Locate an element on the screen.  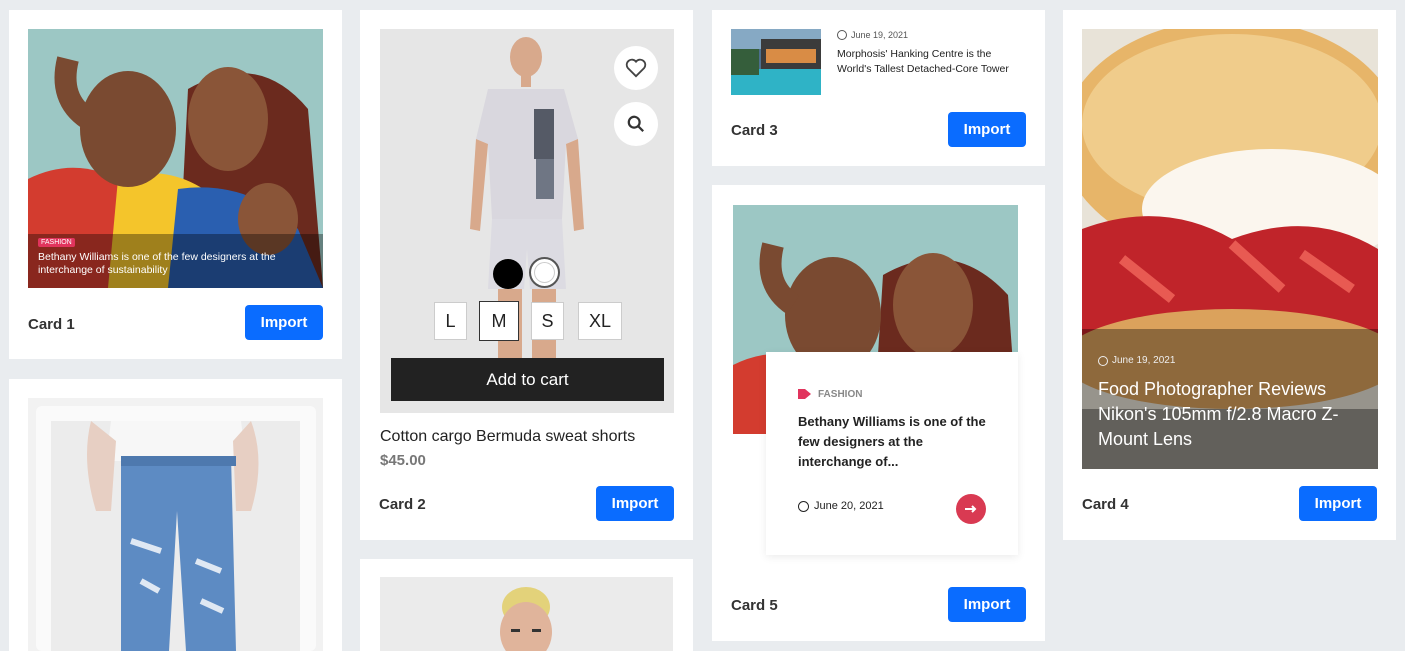
card-5-date-row: June 20, 2021 is located at coordinates (841, 506).